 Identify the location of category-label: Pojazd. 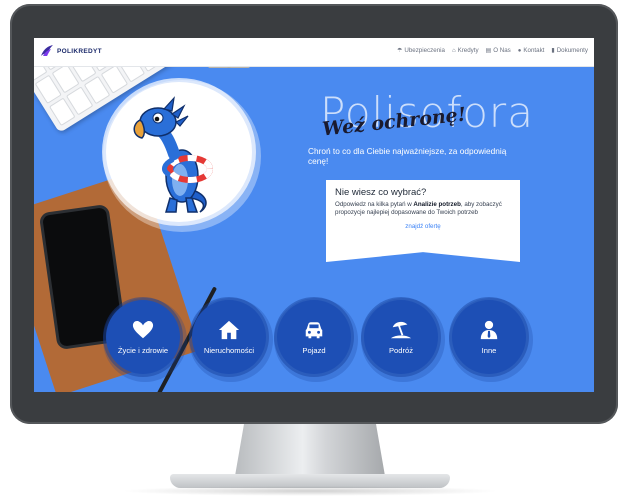
(314, 350).